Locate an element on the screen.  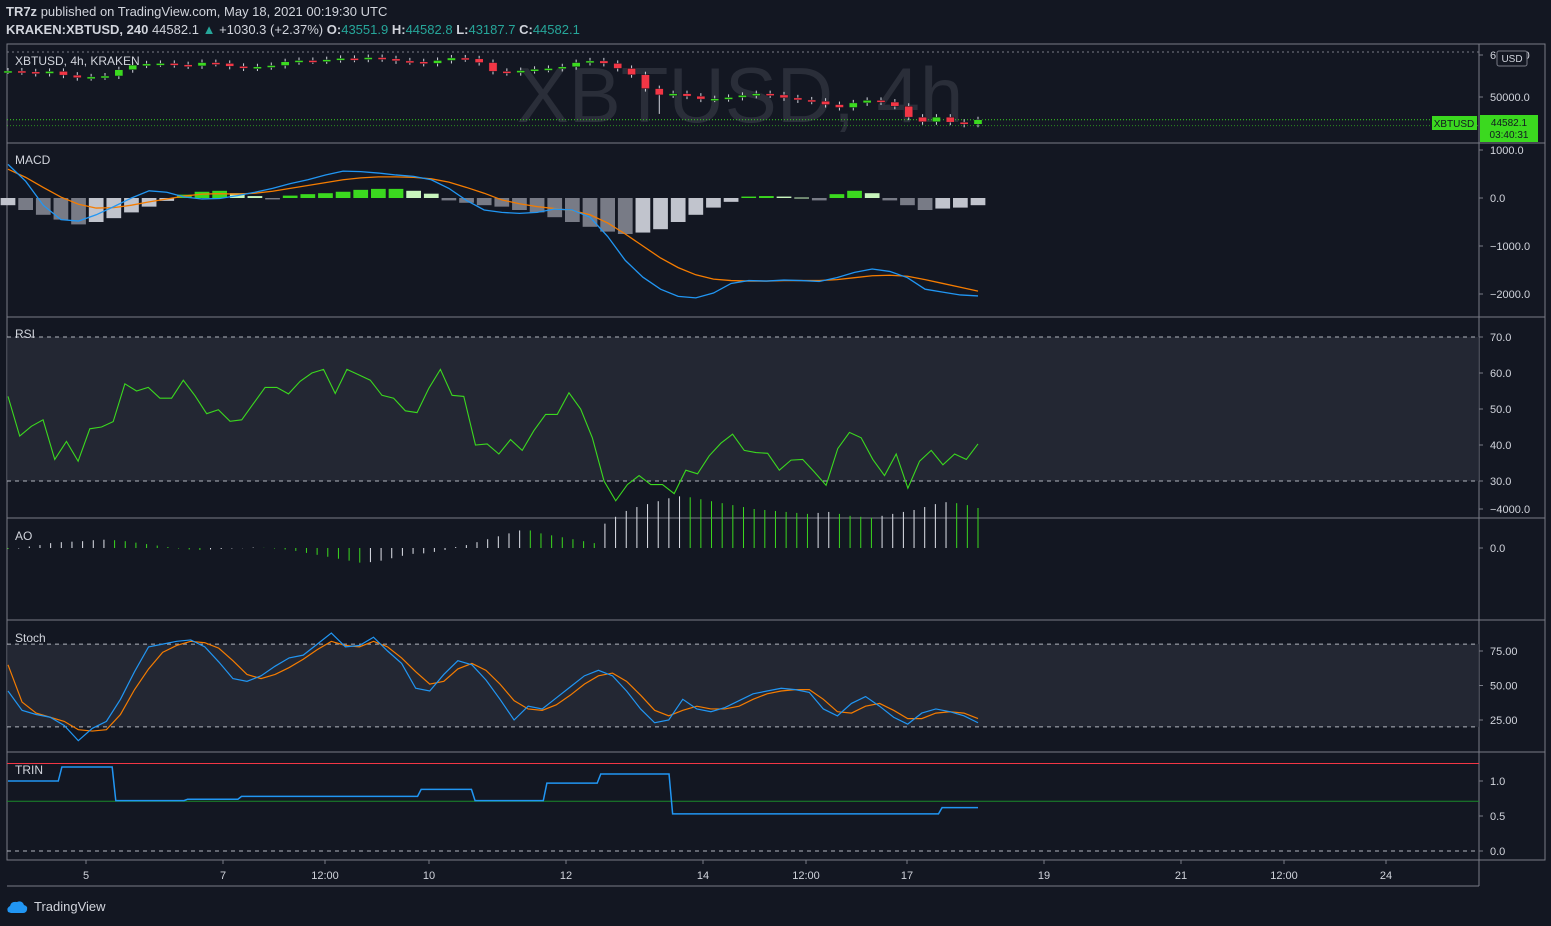
stoch-tick-label: 50.00 is located at coordinates (1504, 687).